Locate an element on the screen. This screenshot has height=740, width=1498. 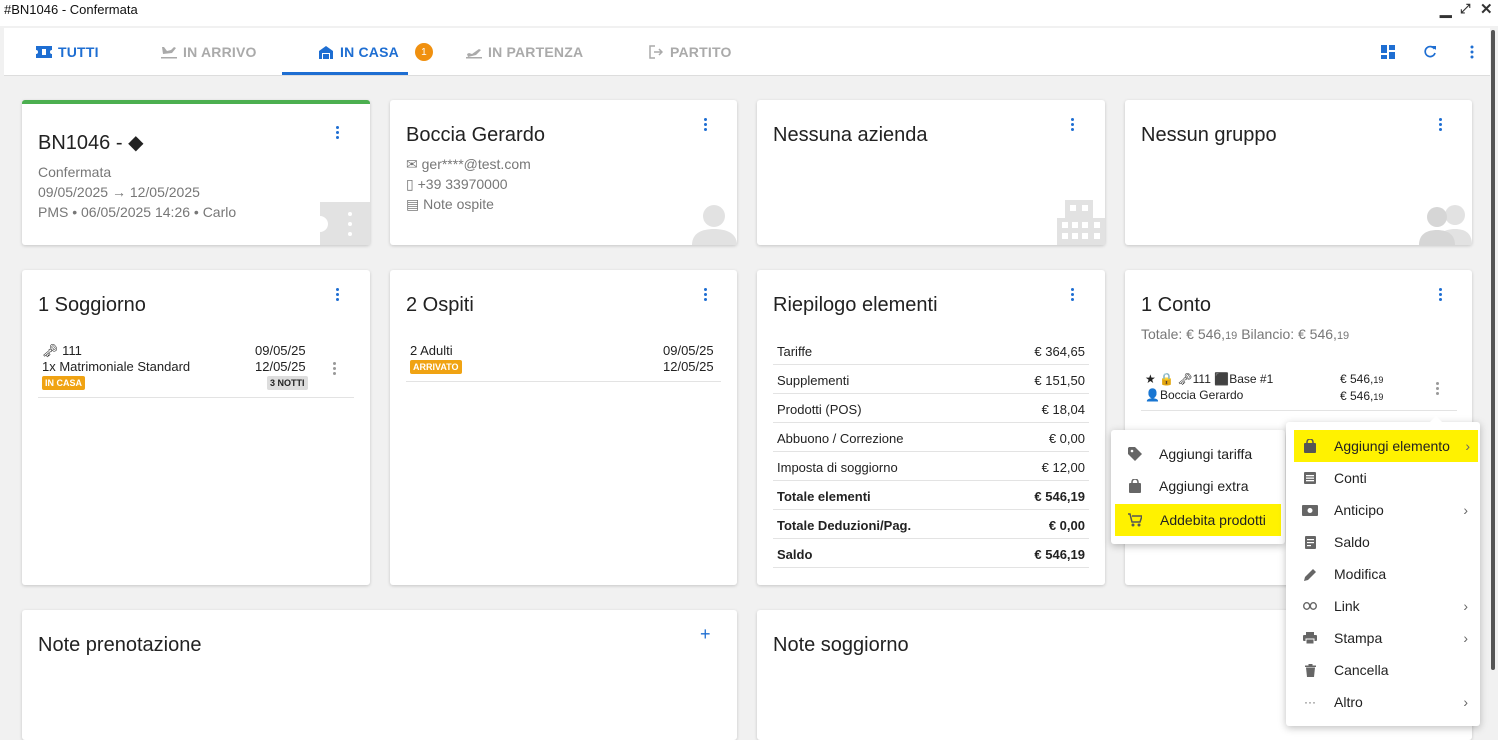
summary-total-row: Totale elementi € 546,19 is located at coordinates (931, 495).